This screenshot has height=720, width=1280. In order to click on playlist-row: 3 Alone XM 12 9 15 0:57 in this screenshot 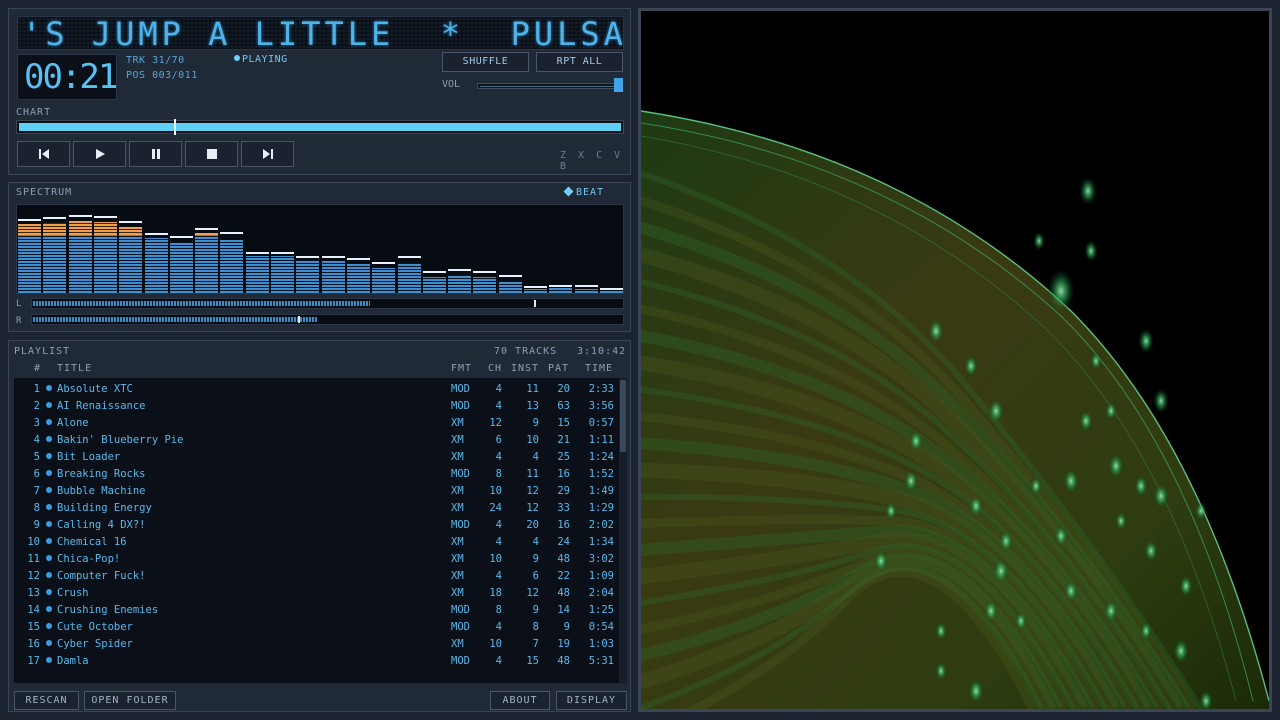, I will do `click(316, 422)`.